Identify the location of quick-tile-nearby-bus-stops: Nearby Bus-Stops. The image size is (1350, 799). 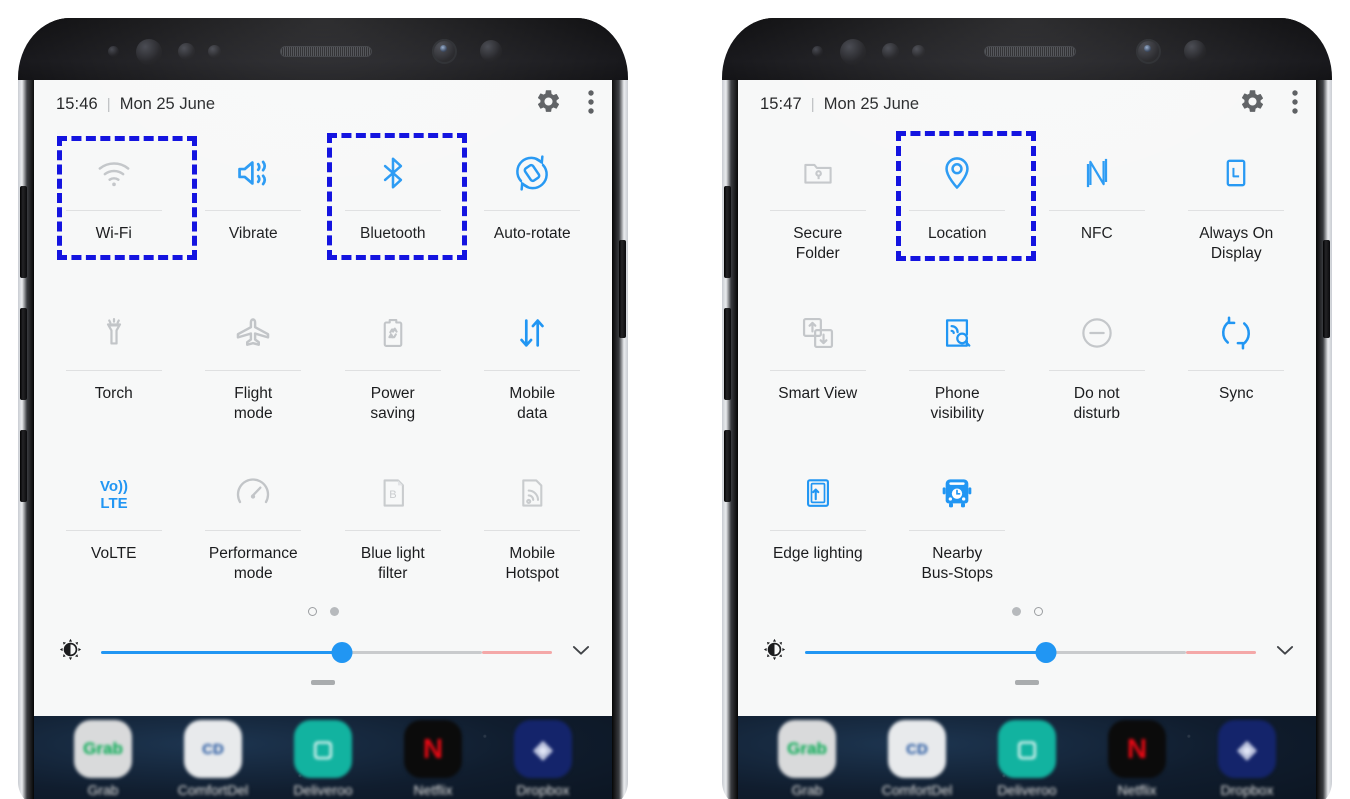
(958, 523).